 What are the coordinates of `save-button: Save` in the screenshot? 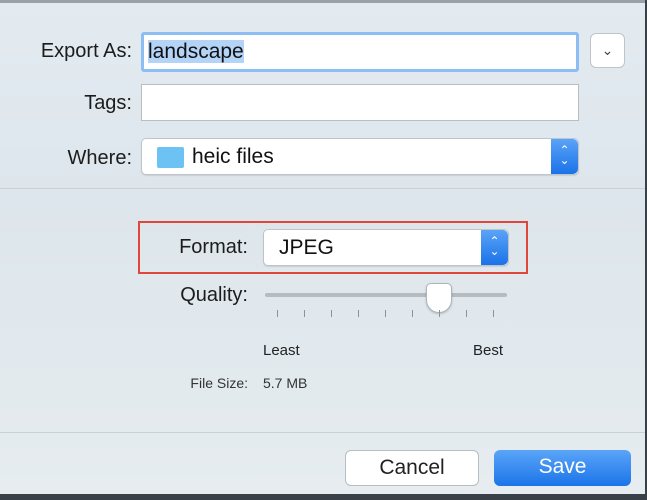 It's located at (562, 468).